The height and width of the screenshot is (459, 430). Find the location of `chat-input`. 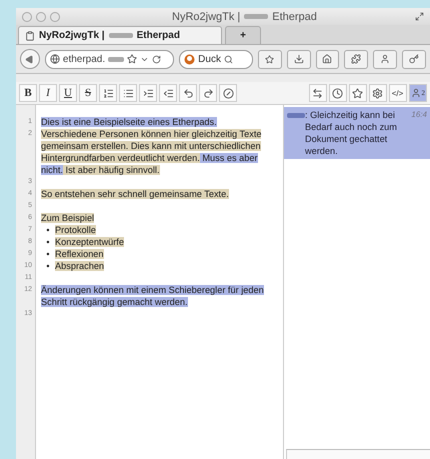

chat-input is located at coordinates (358, 454).